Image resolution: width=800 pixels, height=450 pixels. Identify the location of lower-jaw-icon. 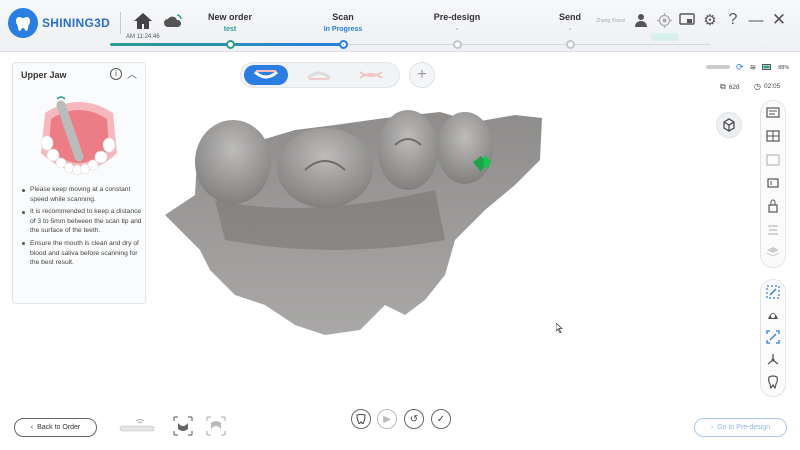
(319, 75).